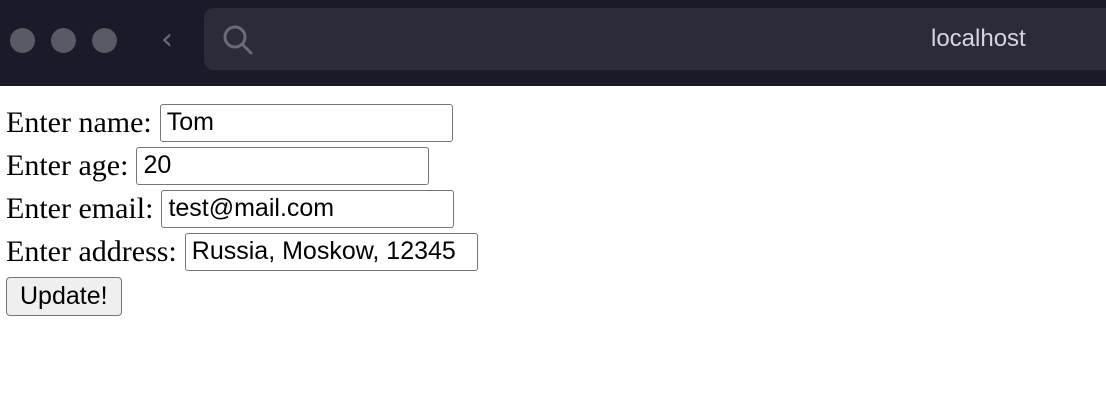  I want to click on search-icon, so click(238, 40).